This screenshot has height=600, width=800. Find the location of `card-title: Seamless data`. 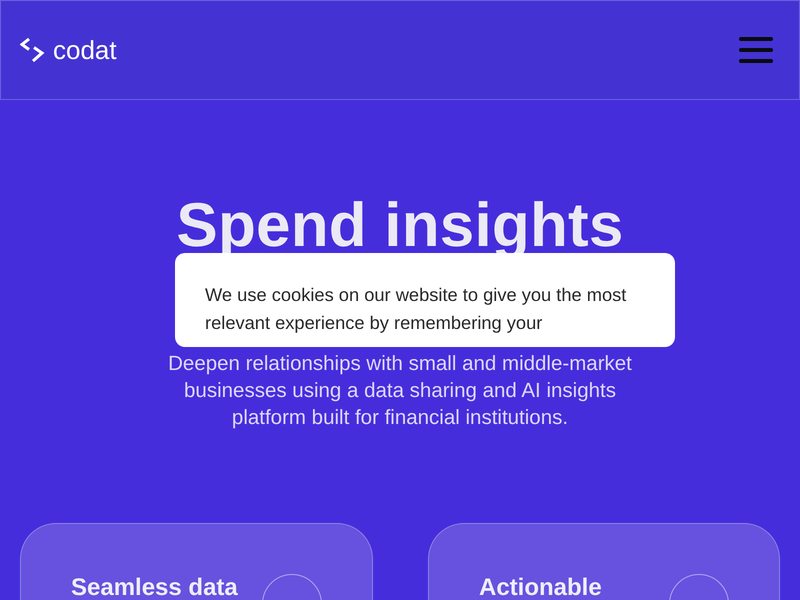

card-title: Seamless data is located at coordinates (154, 587).